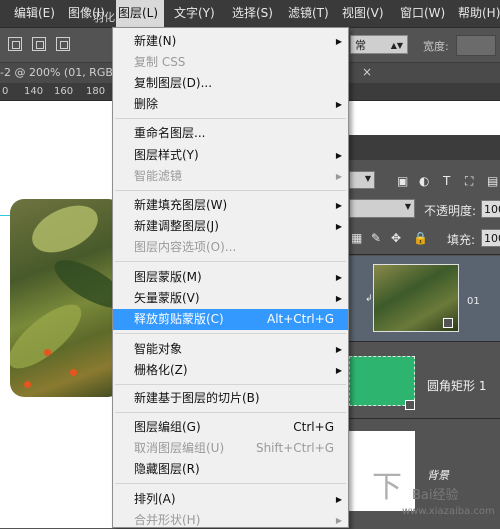 The width and height of the screenshot is (500, 529). Describe the element at coordinates (313, 427) in the screenshot. I see `shortcut-label: Ctrl+G` at that location.